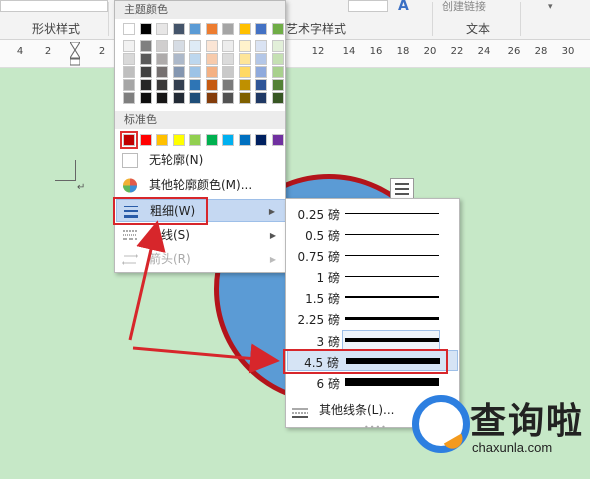 This screenshot has height=479, width=590. Describe the element at coordinates (147, 280) in the screenshot. I see `arrow-to-weight-item` at that location.